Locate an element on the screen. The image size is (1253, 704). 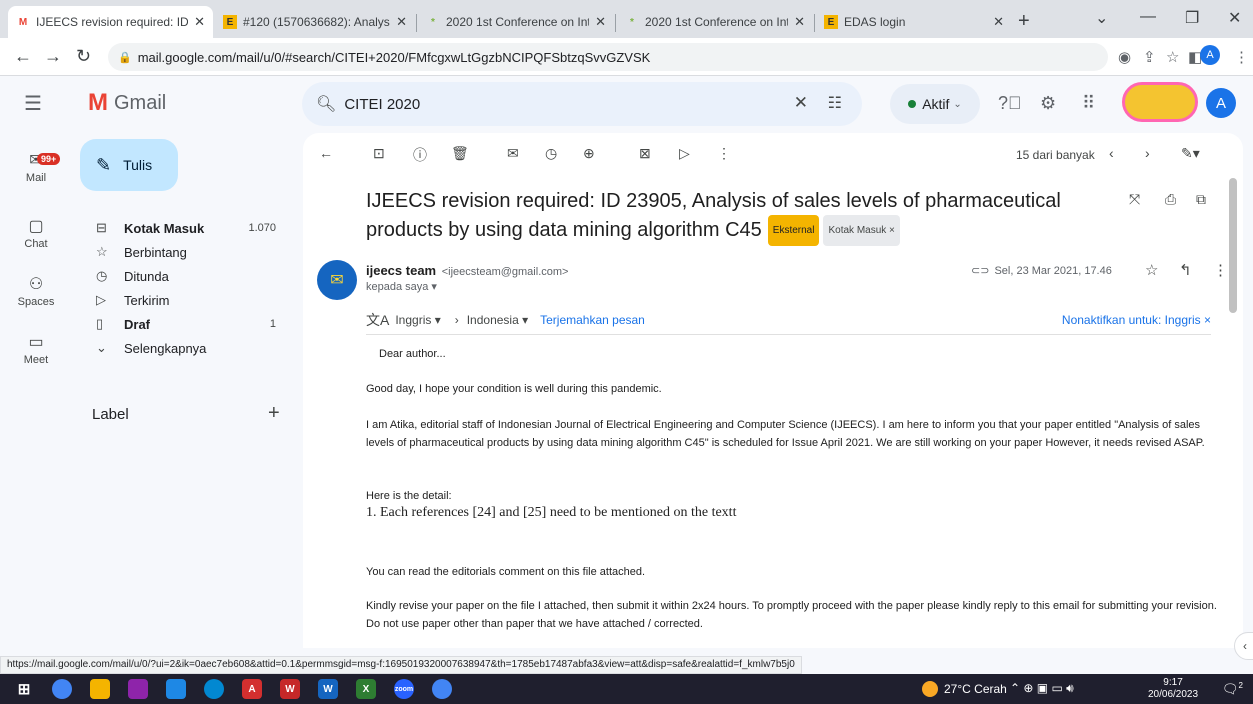
search-options-icon: ☷ is located at coordinates (835, 103).